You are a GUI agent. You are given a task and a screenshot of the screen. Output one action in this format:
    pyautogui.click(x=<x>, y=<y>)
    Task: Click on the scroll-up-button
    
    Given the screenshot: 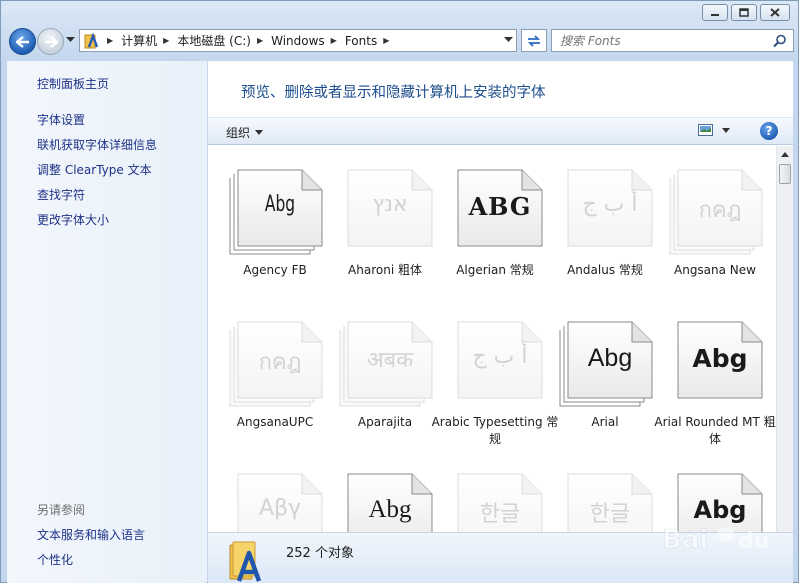 What is the action you would take?
    pyautogui.click(x=785, y=154)
    